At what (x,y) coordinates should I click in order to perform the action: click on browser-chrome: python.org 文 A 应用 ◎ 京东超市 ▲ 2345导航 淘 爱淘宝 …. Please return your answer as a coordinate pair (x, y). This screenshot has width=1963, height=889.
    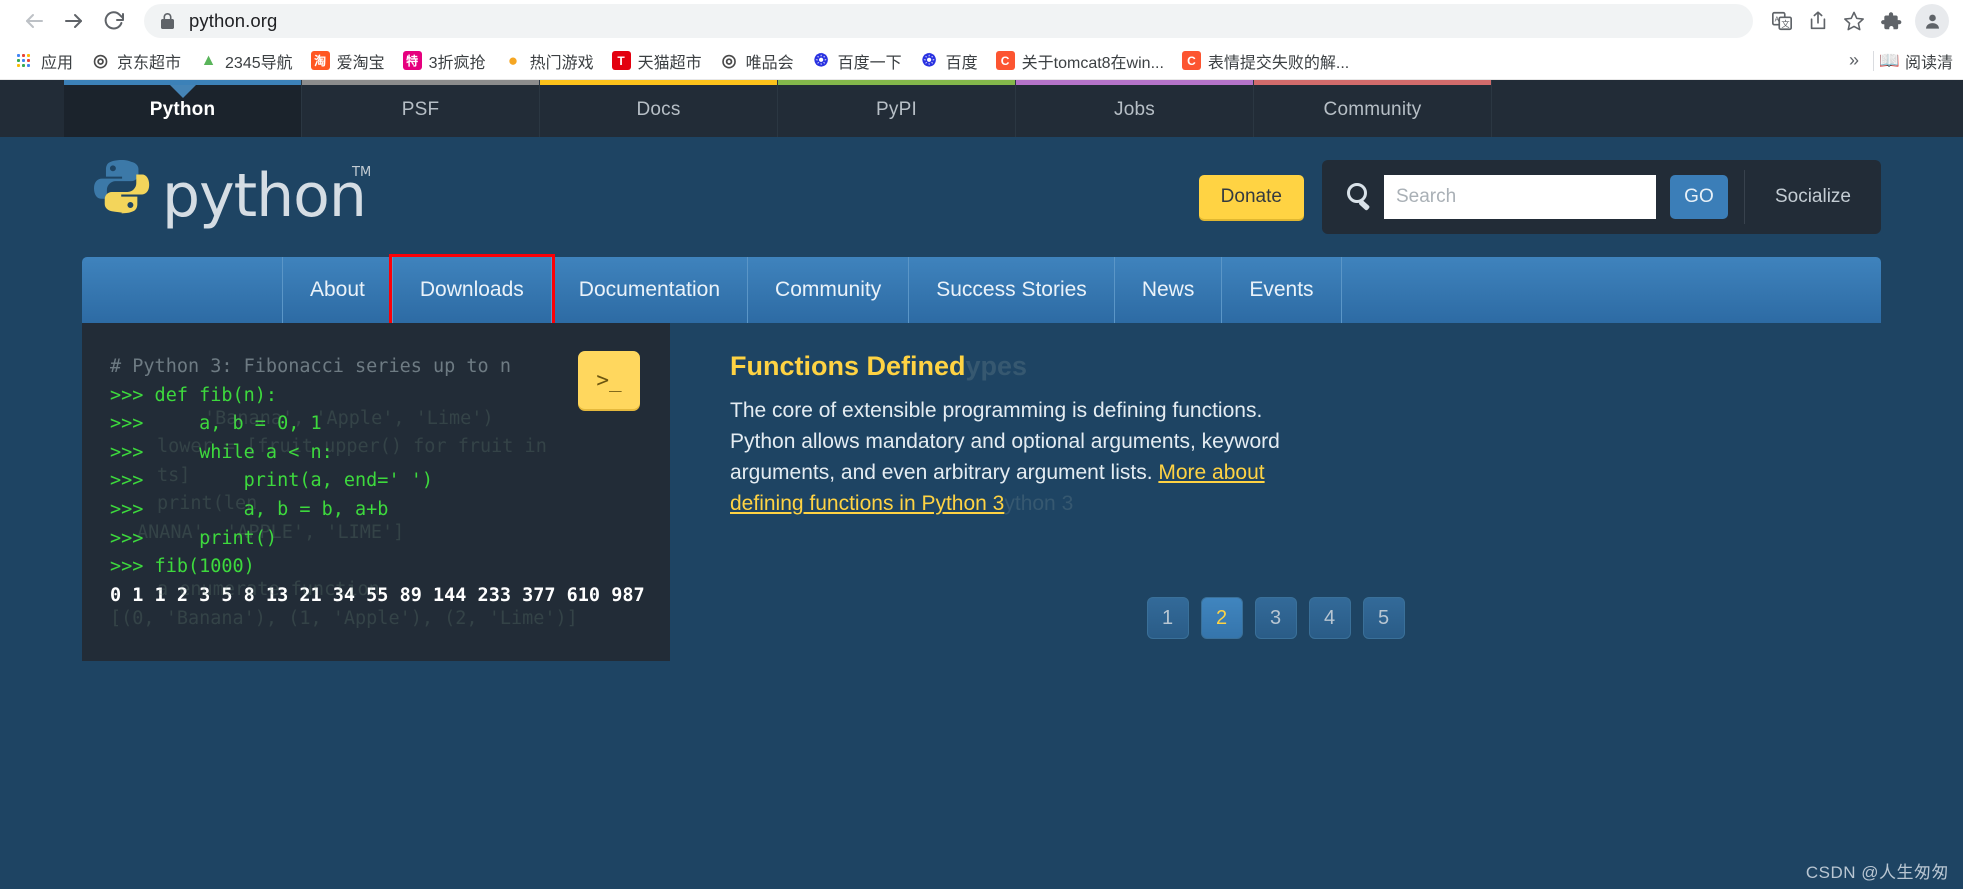
    Looking at the image, I should click on (981, 40).